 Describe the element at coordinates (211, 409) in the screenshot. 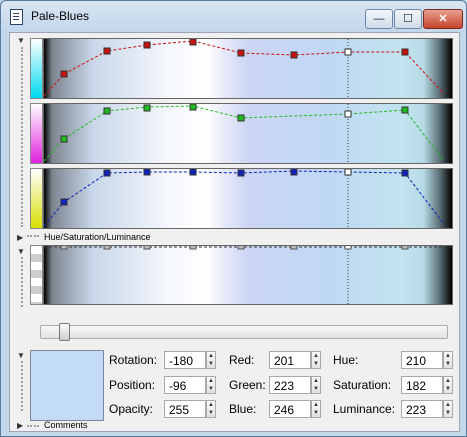

I see `opacity-spinner: ▲ ▼` at that location.